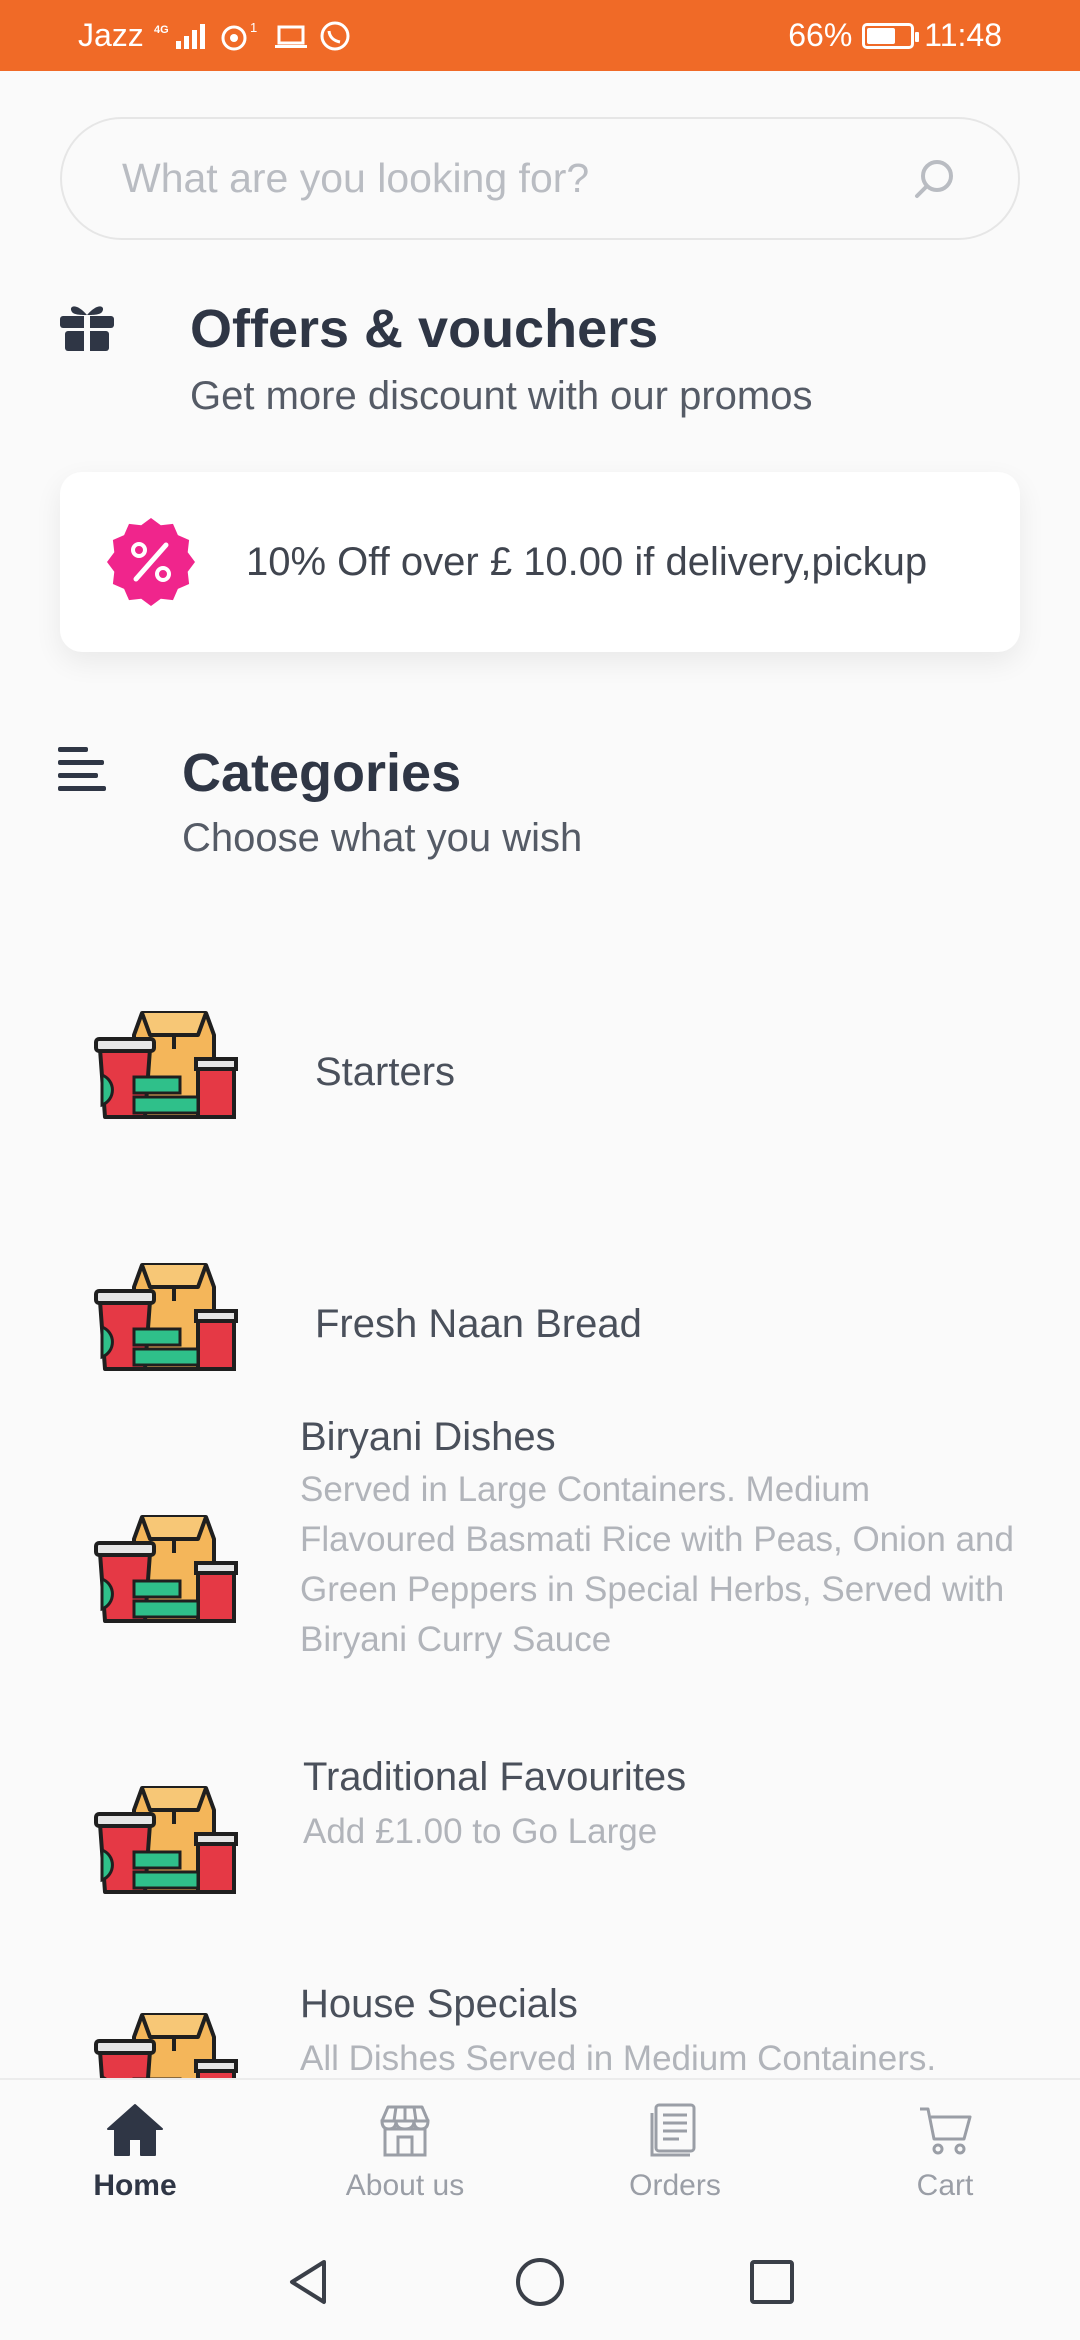  Describe the element at coordinates (772, 2282) in the screenshot. I see `recents-icon` at that location.